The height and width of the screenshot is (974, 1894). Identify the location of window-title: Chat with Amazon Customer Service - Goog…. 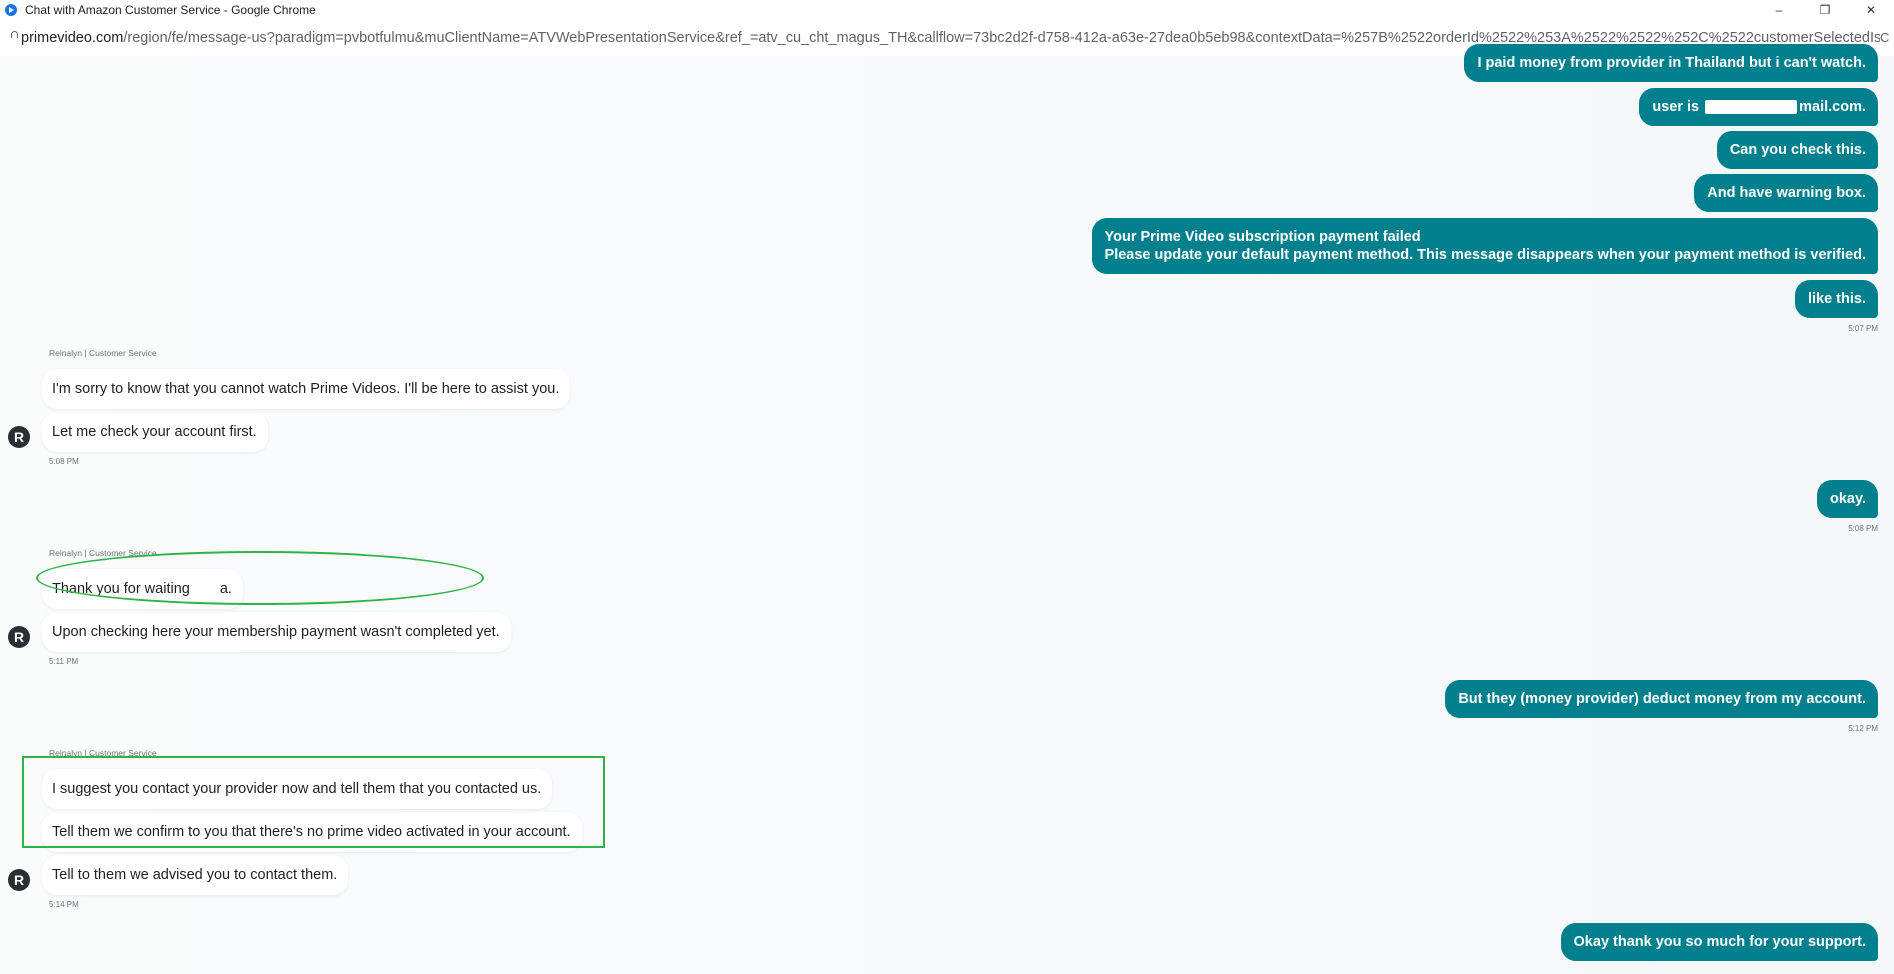
(170, 10).